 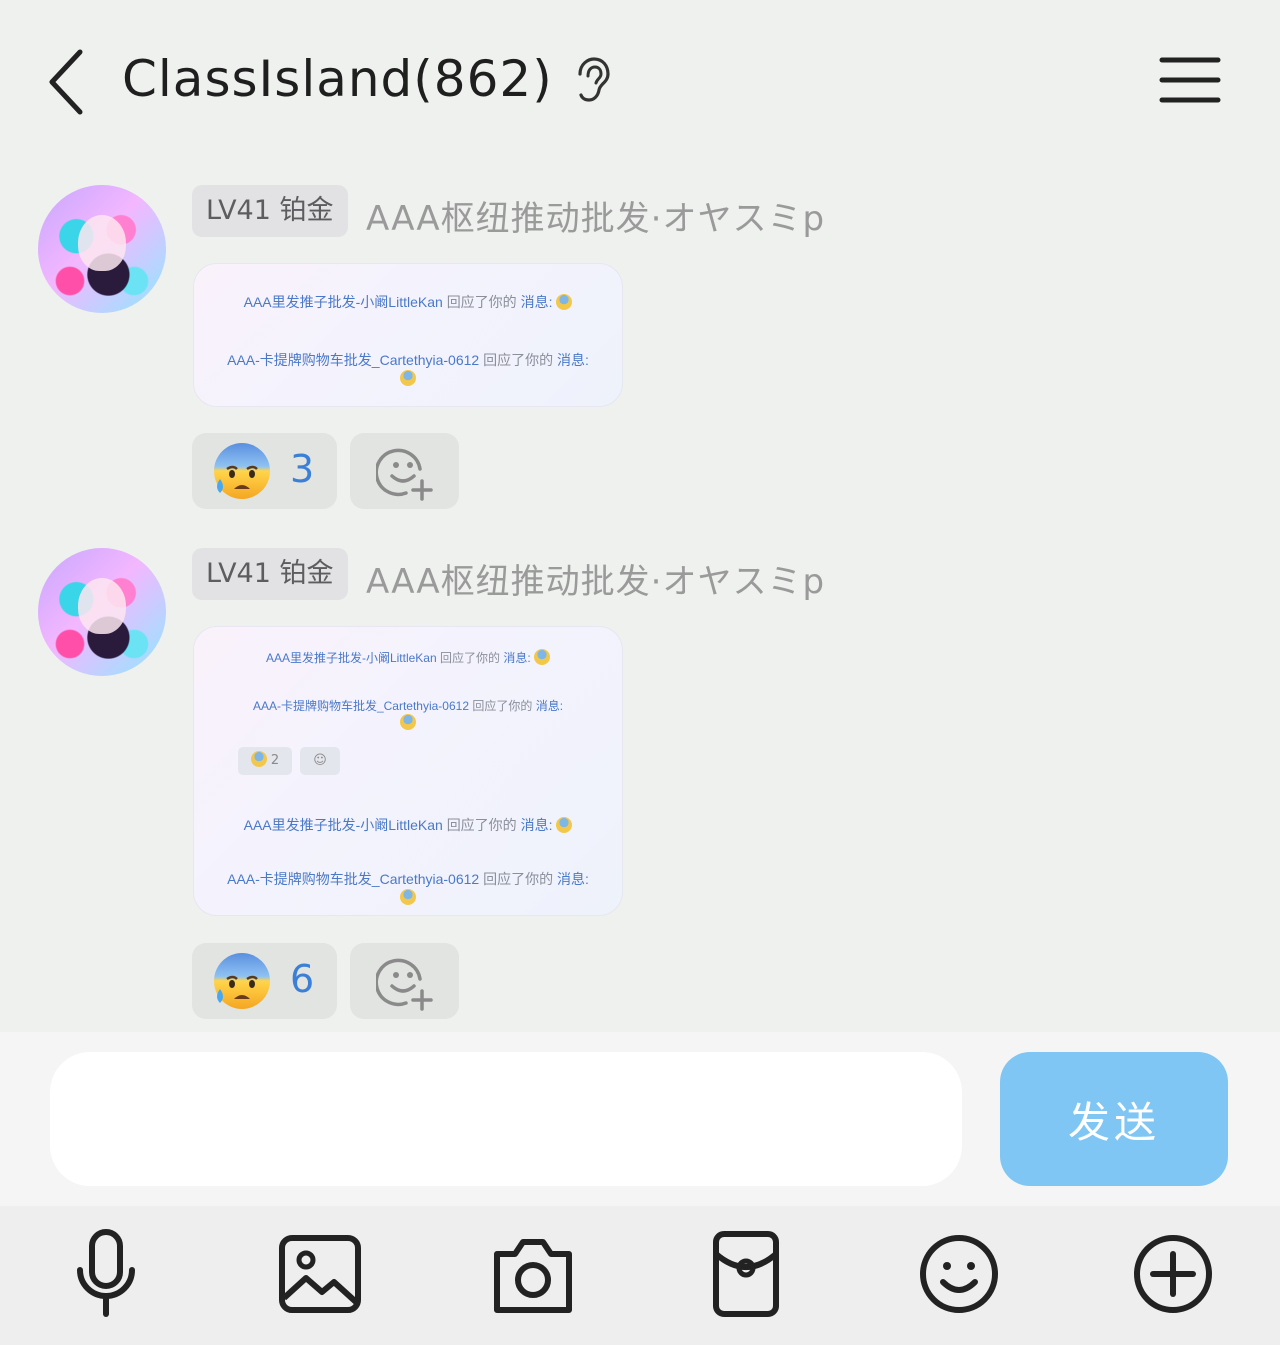 I want to click on chat-header: ClassIsland(862), so click(x=640, y=80).